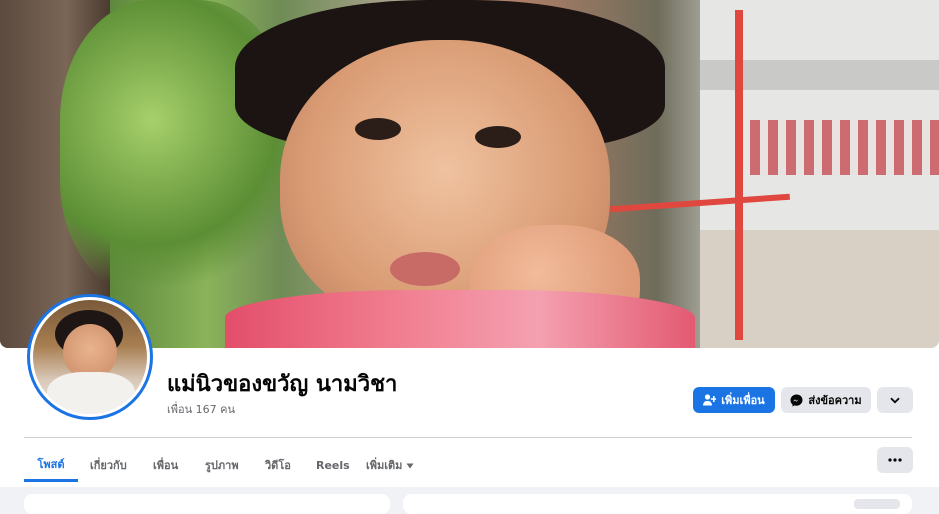 Image resolution: width=939 pixels, height=514 pixels. What do you see at coordinates (384, 465) in the screenshot?
I see `tab-more-label: เพิ่มเติม` at bounding box center [384, 465].